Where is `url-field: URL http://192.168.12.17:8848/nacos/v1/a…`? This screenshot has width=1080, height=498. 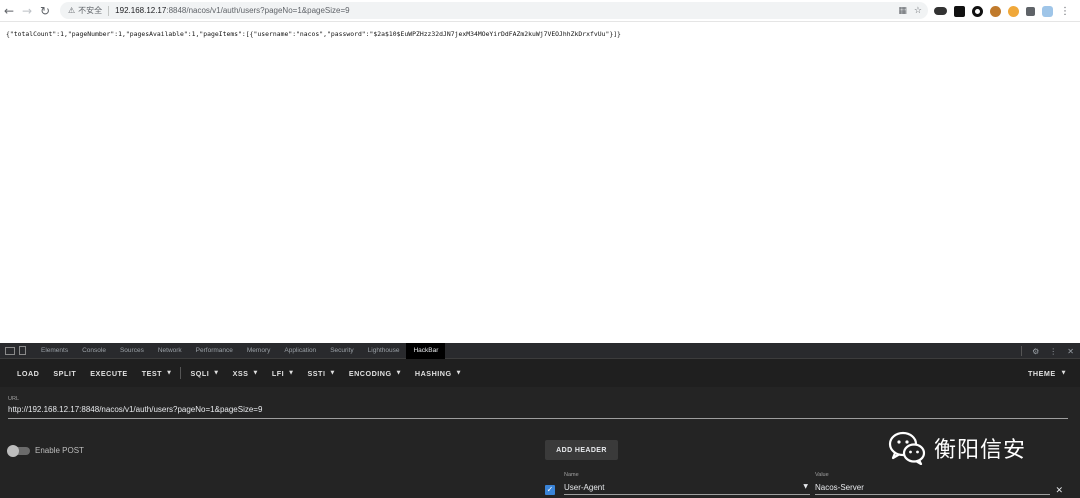 url-field: URL http://192.168.12.17:8848/nacos/v1/a… is located at coordinates (538, 407).